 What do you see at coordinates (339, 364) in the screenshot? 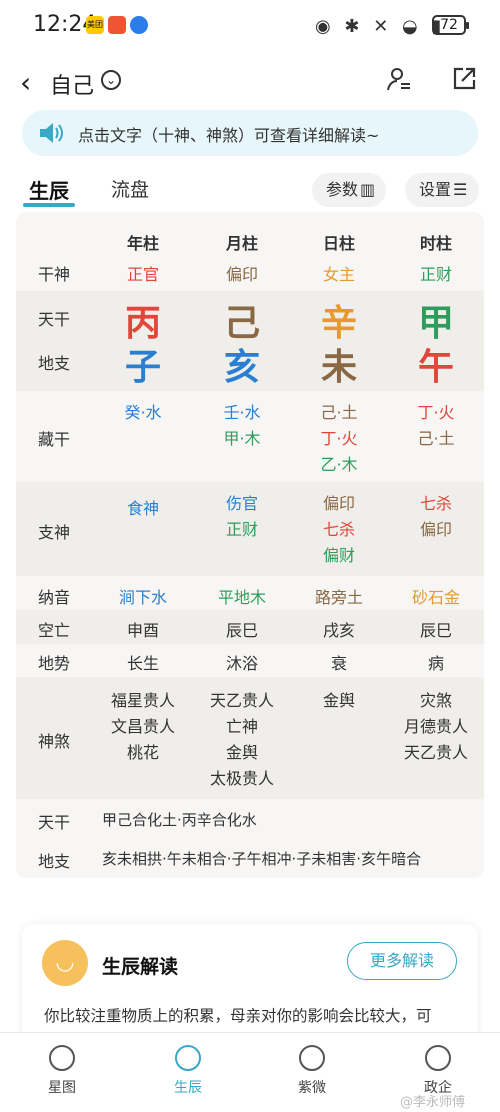
I see `dizhi-day: 未` at bounding box center [339, 364].